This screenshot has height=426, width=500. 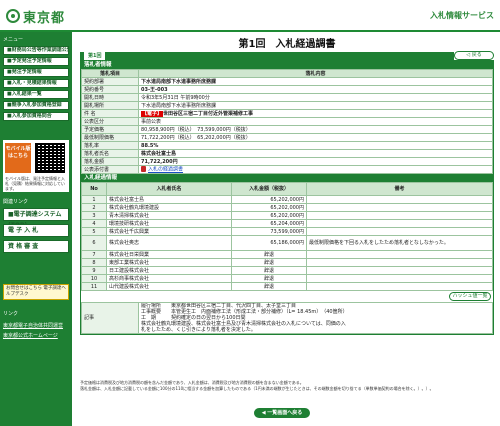 I want to click on info-value-text: 80,958,900円（税込） 73,599,000円（税抜）, so click(x=196, y=129).